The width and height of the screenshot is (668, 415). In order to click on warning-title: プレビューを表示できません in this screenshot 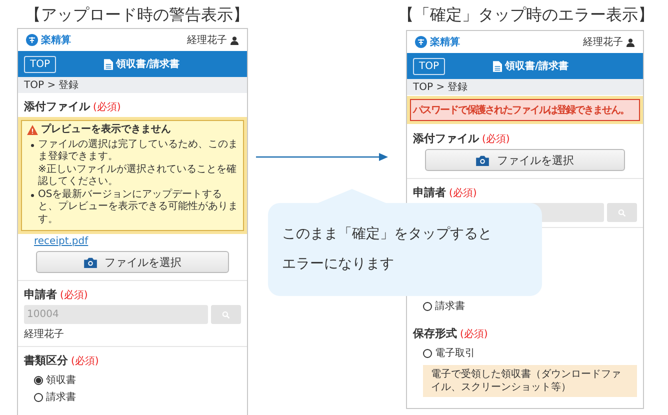, I will do `click(106, 130)`.